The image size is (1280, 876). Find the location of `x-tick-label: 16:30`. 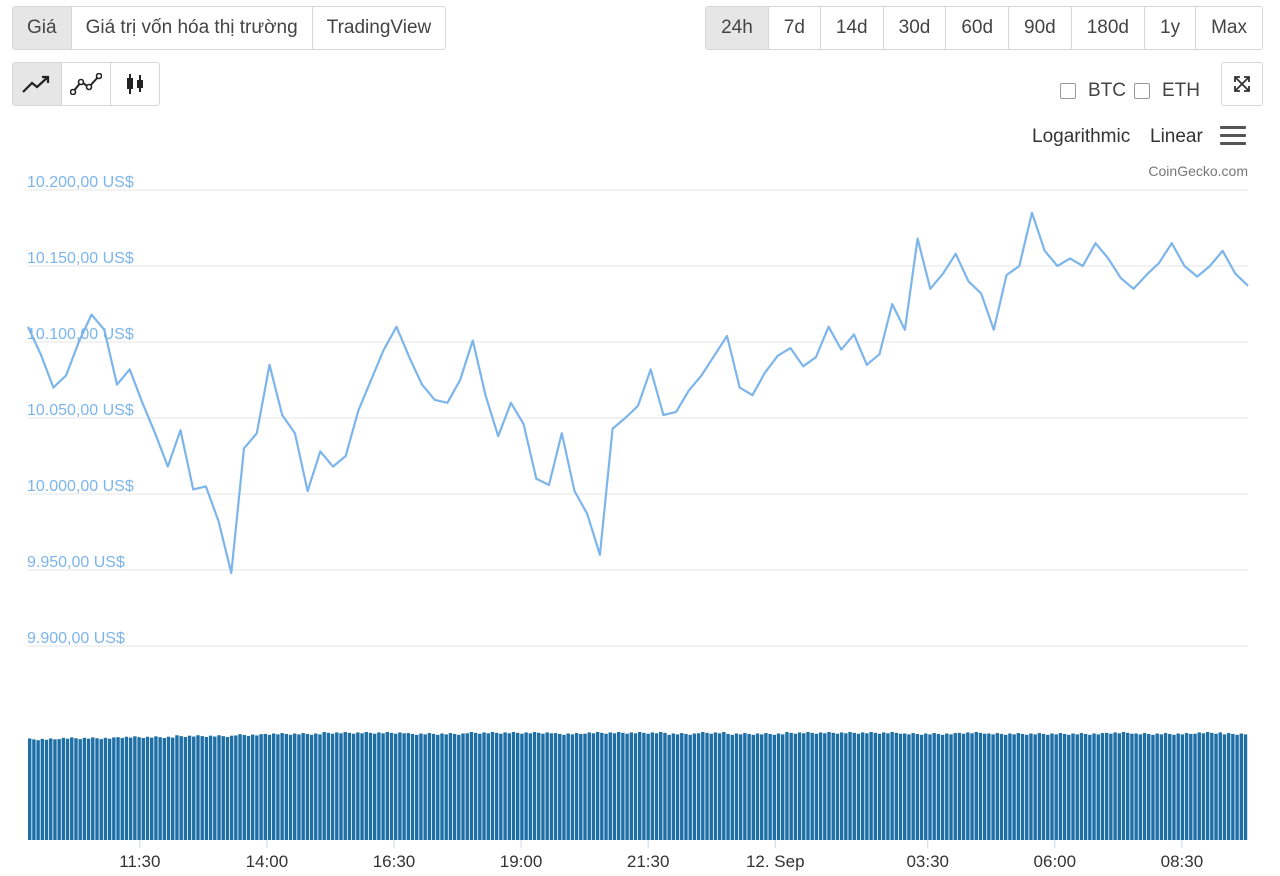

x-tick-label: 16:30 is located at coordinates (394, 861).